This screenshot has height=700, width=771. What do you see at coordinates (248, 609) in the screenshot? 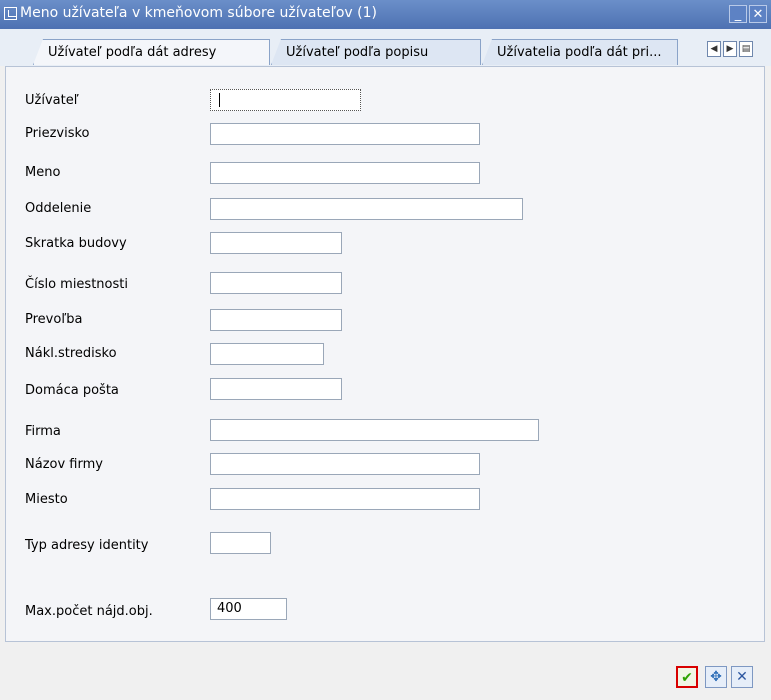
I see `max-hits-input: 400` at bounding box center [248, 609].